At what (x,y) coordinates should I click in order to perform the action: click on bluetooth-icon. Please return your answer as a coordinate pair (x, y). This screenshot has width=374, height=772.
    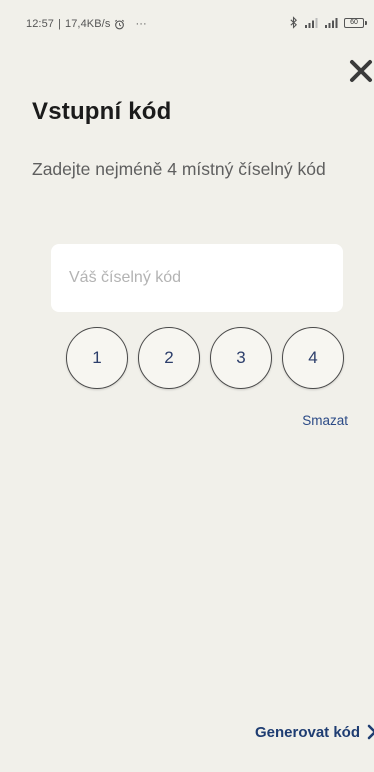
    Looking at the image, I should click on (293, 22).